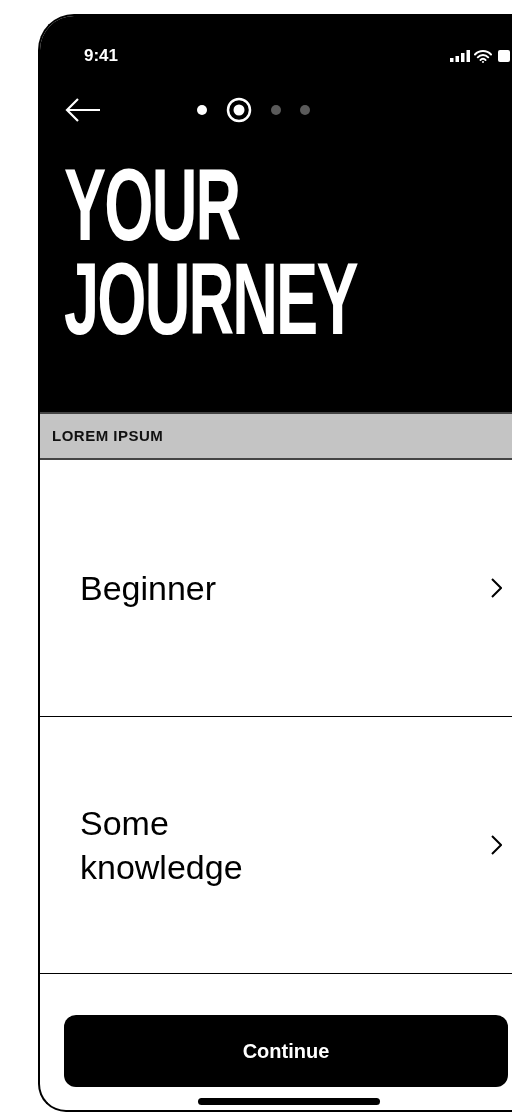 This screenshot has width=512, height=1116. Describe the element at coordinates (286, 1051) in the screenshot. I see `continue-button: Continue` at that location.